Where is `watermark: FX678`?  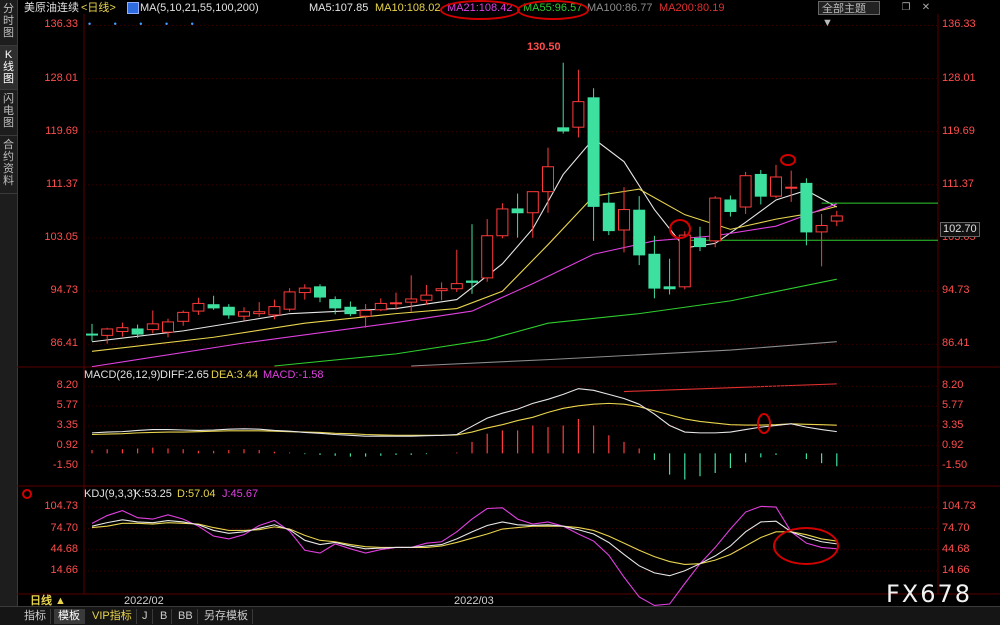 watermark: FX678 is located at coordinates (929, 594).